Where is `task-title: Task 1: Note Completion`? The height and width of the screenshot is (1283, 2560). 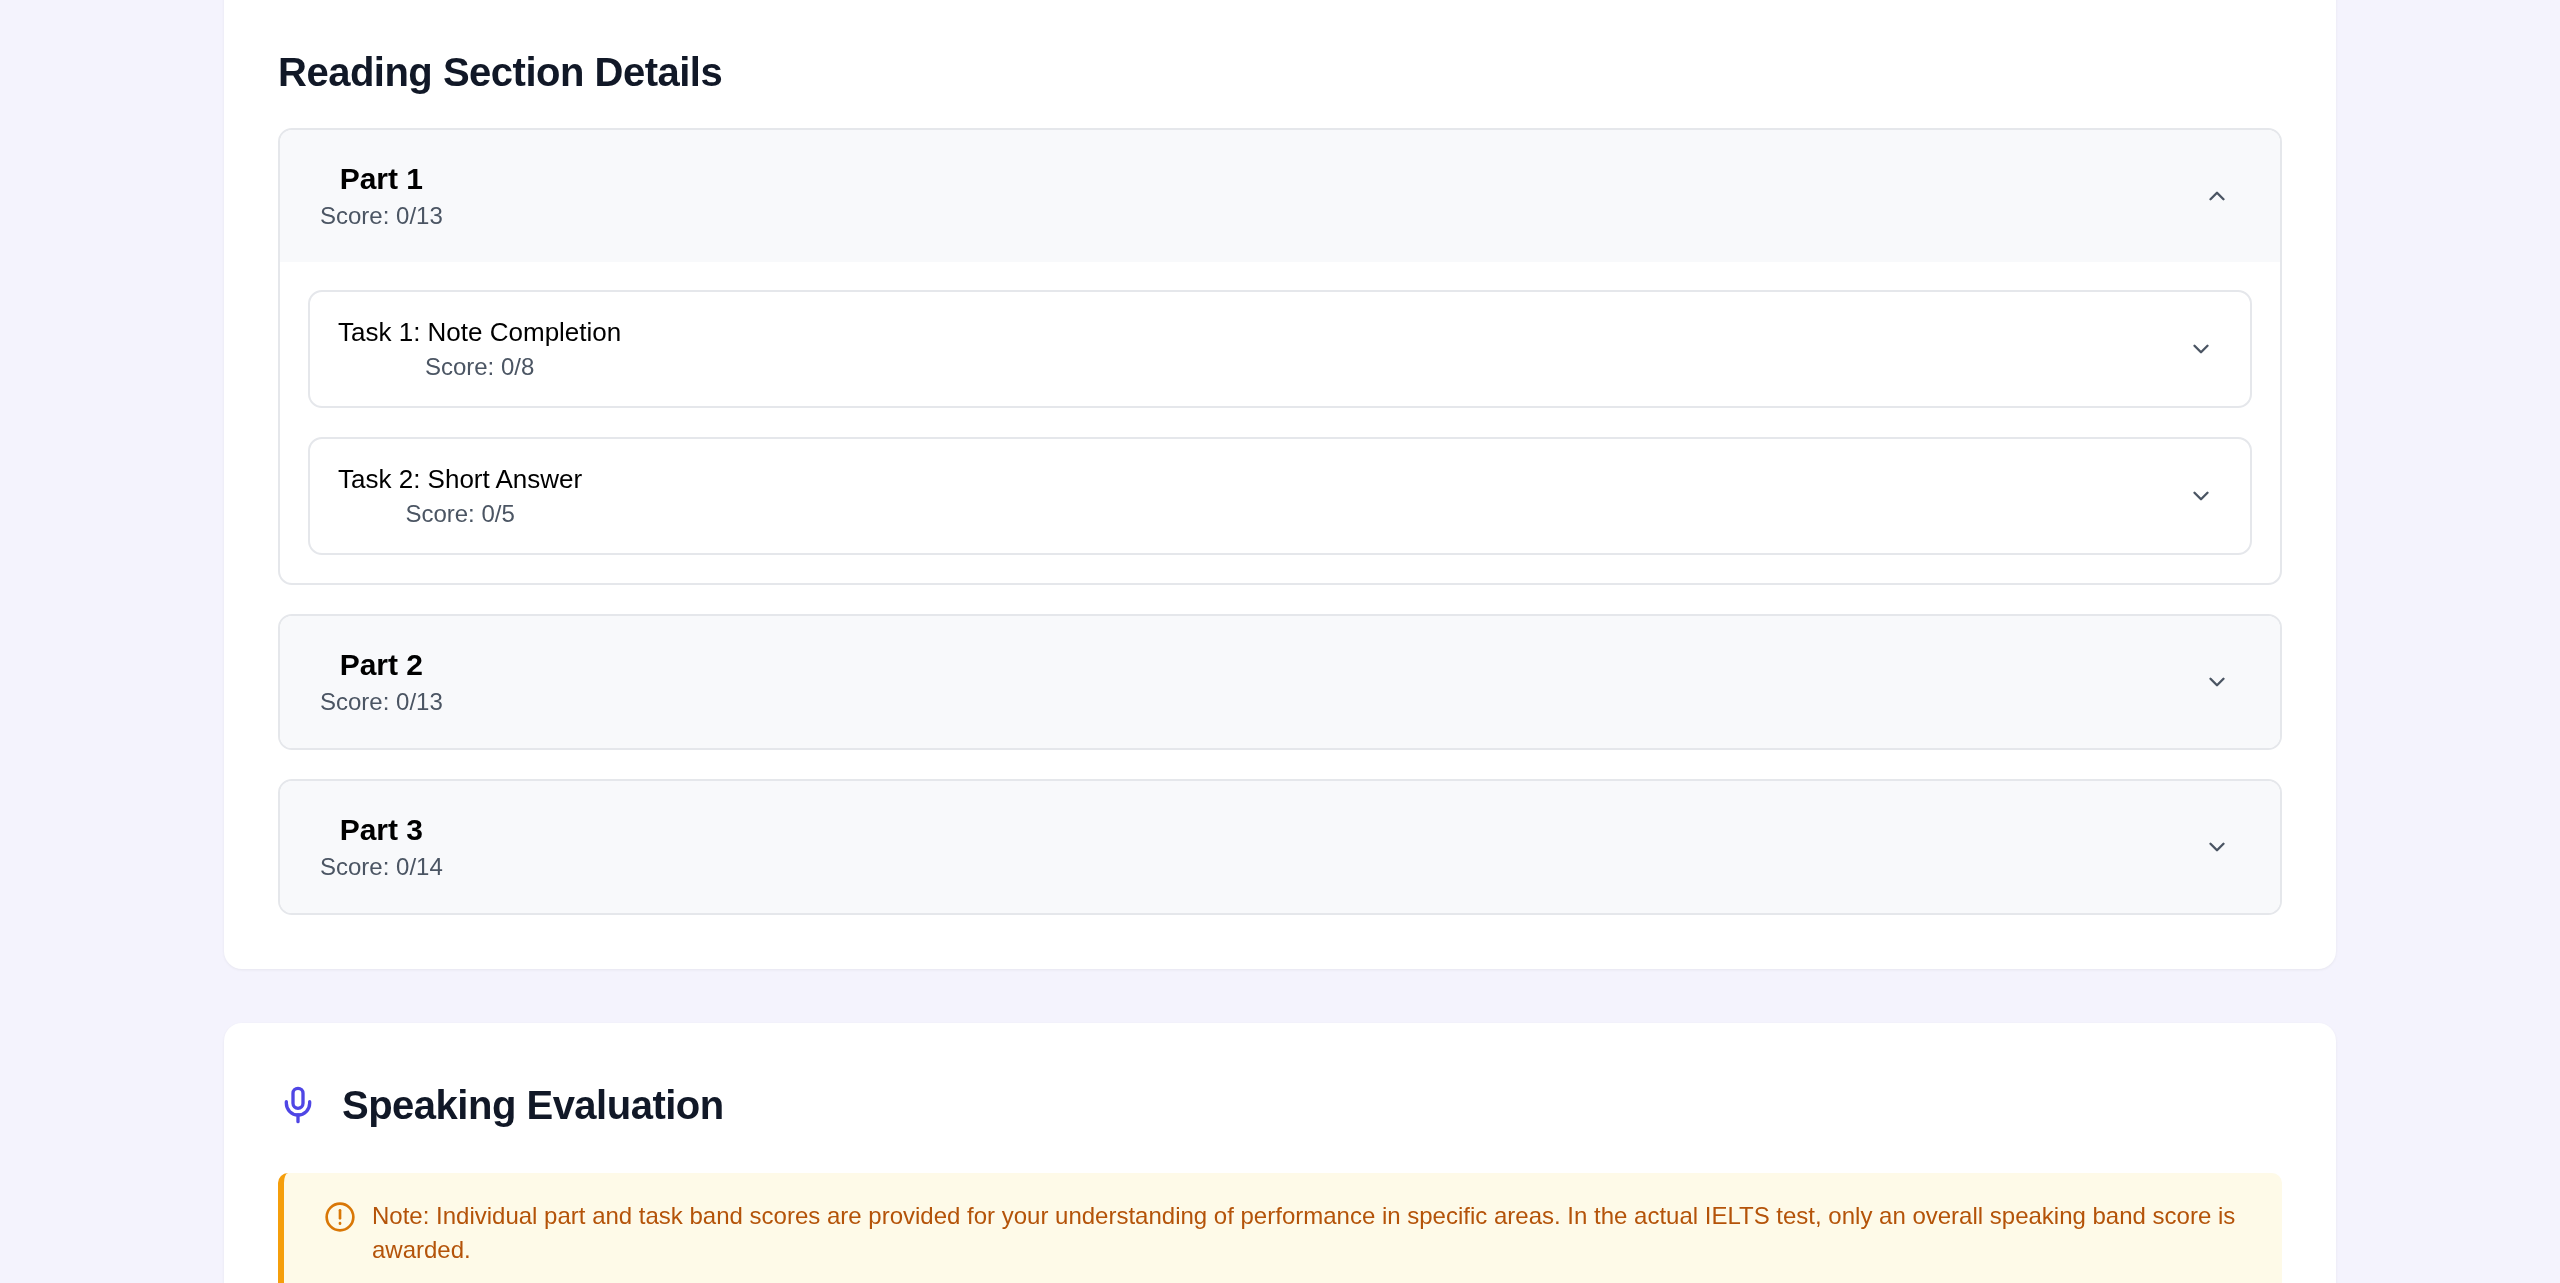 task-title: Task 1: Note Completion is located at coordinates (480, 332).